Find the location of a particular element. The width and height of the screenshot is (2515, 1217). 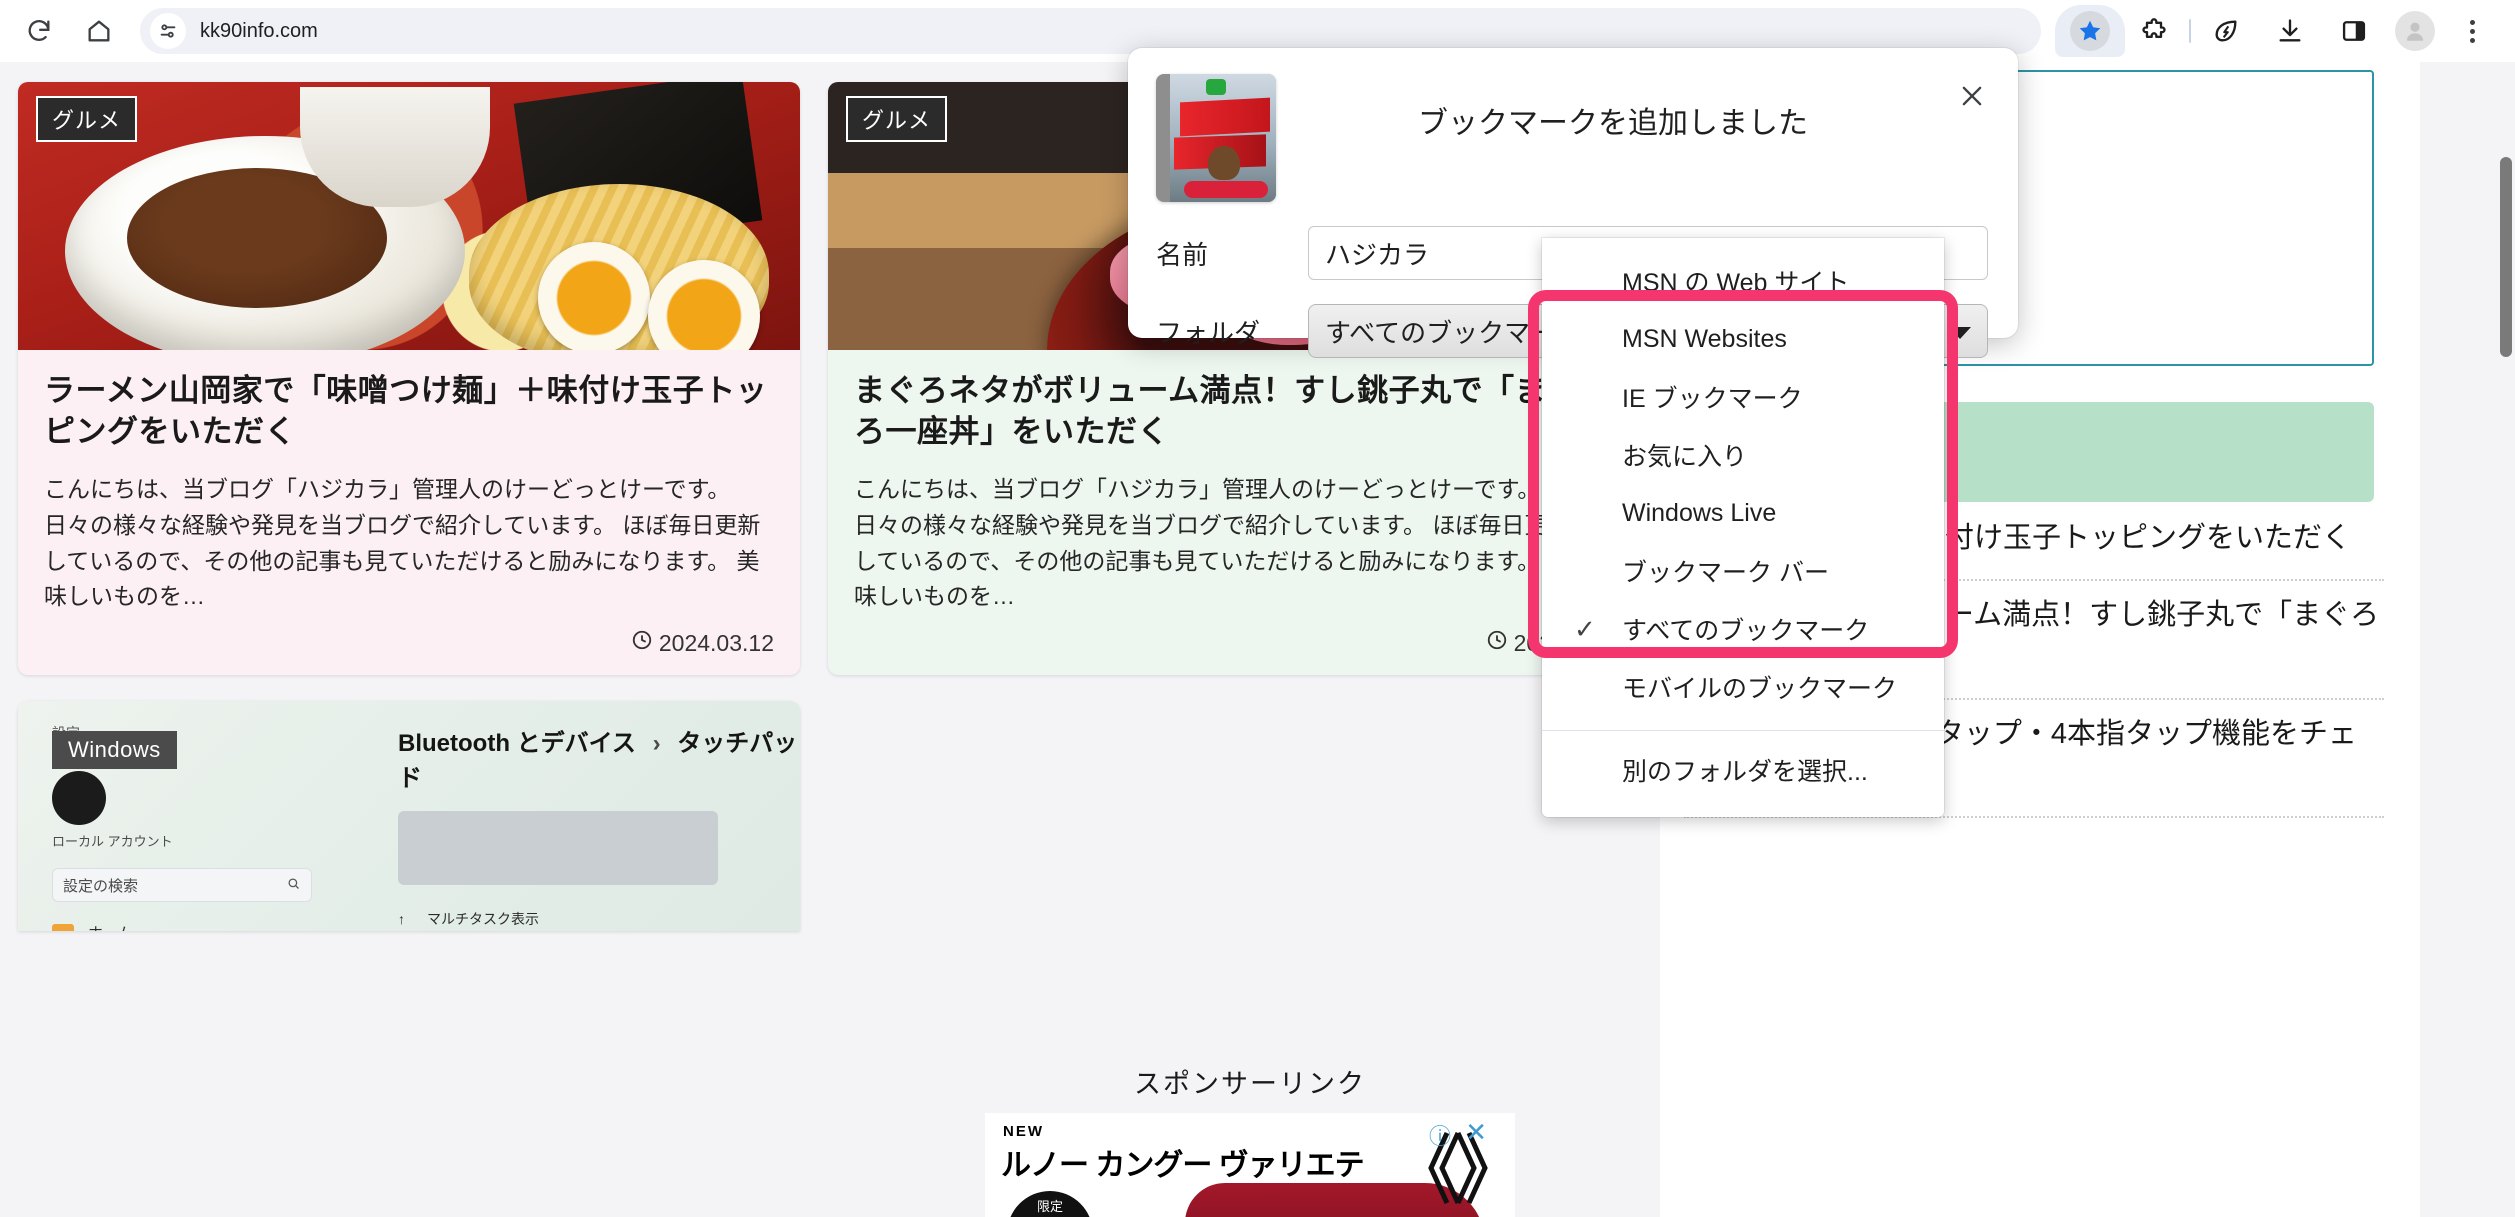

settings-heading: Bluetooth とデバイス › タッチパッド is located at coordinates (599, 758).